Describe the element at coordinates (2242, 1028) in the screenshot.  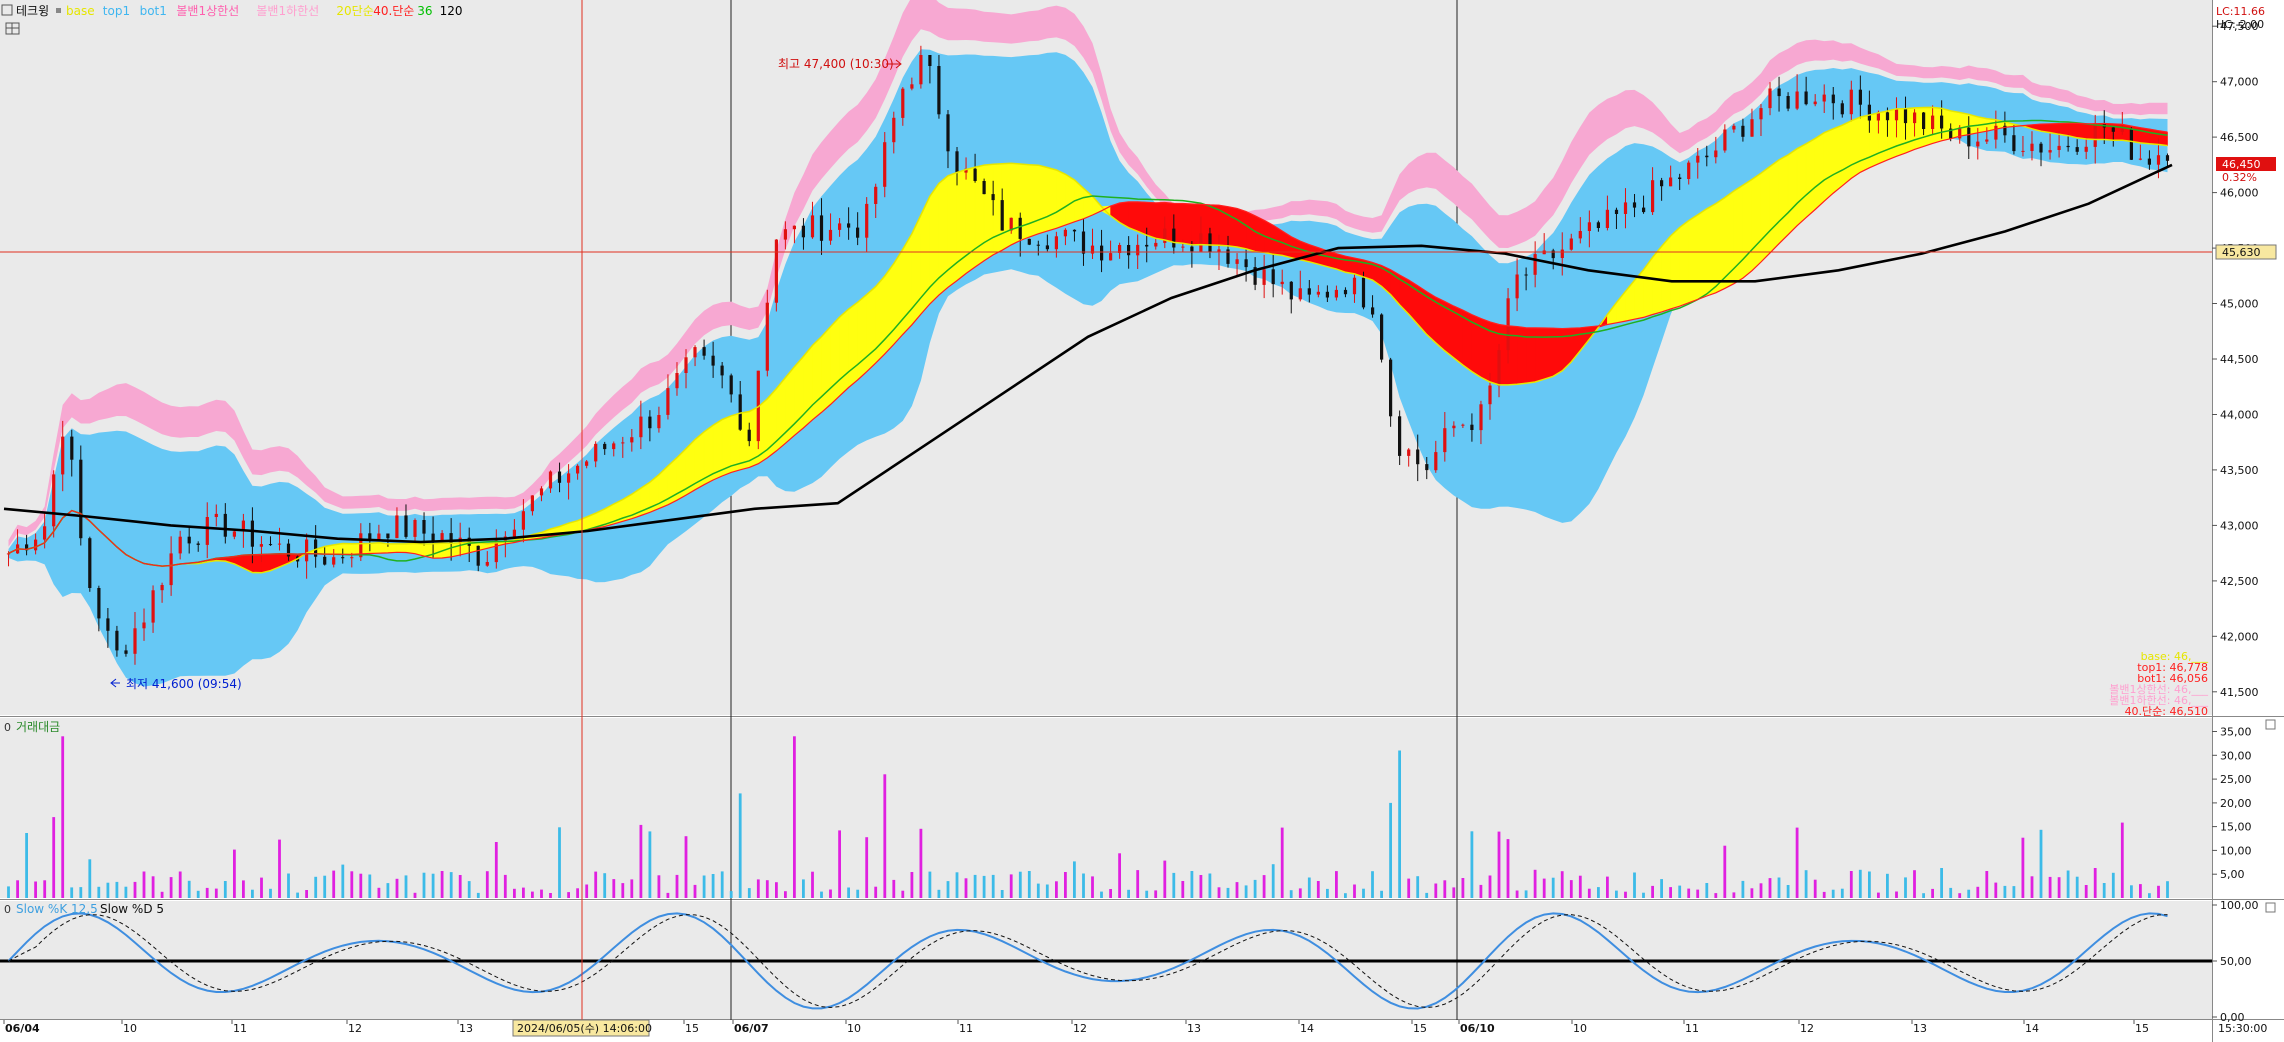
I see `last-time: 15:30:00` at that location.